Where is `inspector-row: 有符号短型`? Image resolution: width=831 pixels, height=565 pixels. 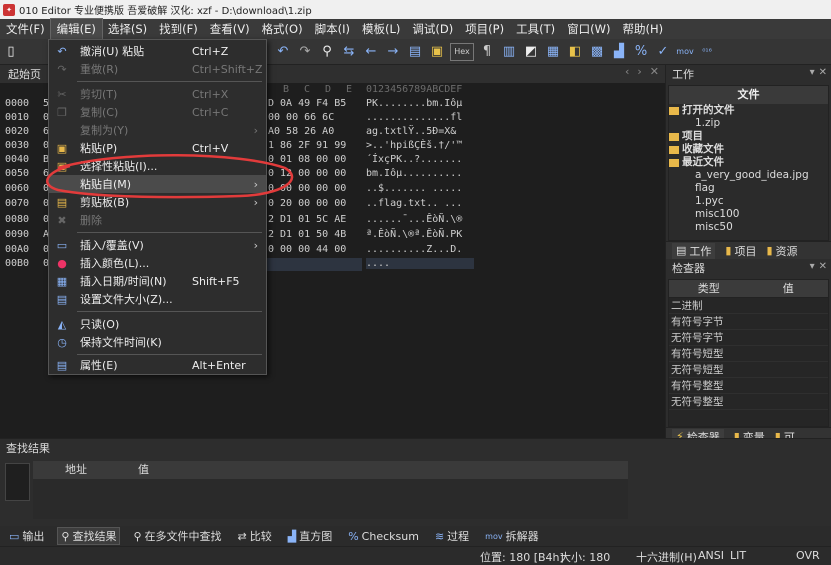 inspector-row: 有符号短型 is located at coordinates (748, 354).